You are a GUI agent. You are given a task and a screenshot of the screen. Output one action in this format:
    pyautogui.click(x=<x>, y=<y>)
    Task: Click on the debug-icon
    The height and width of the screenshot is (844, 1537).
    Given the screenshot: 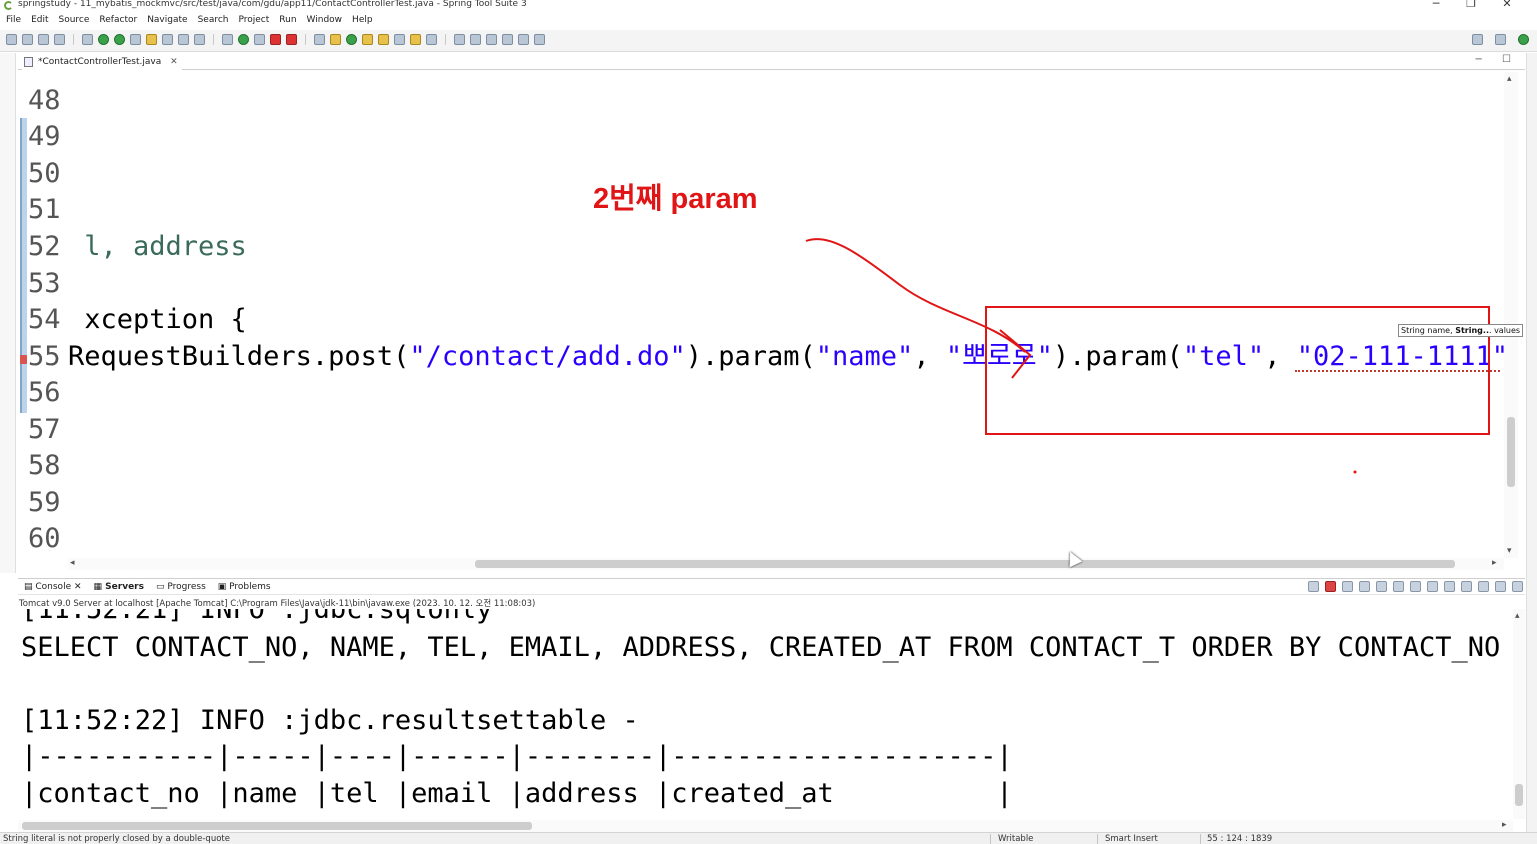 What is the action you would take?
    pyautogui.click(x=227, y=39)
    